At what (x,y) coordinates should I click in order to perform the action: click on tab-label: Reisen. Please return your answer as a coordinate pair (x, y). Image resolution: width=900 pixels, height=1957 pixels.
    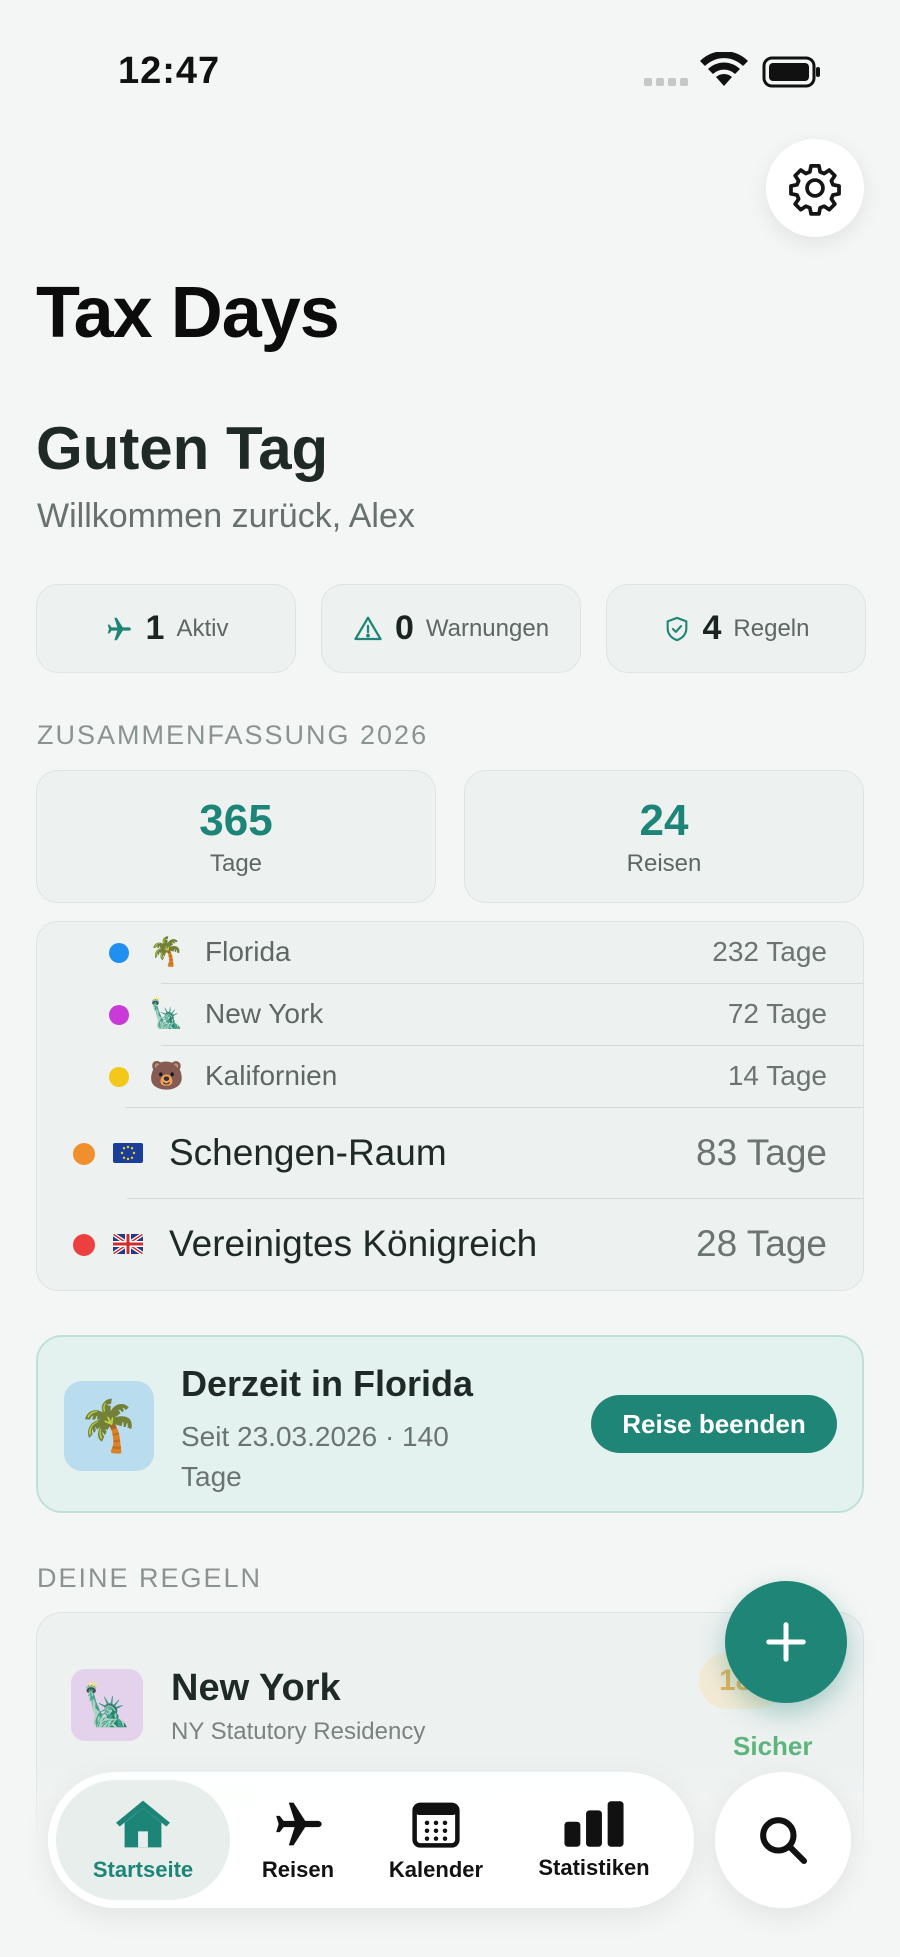
    Looking at the image, I should click on (298, 1869).